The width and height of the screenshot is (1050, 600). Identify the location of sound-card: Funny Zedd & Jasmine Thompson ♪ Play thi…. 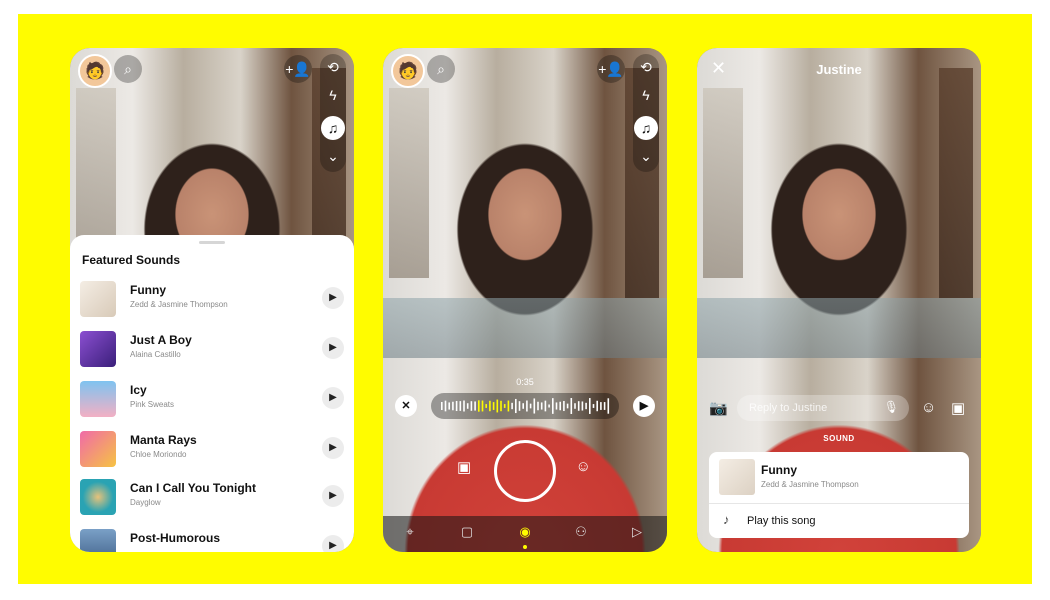
(839, 495).